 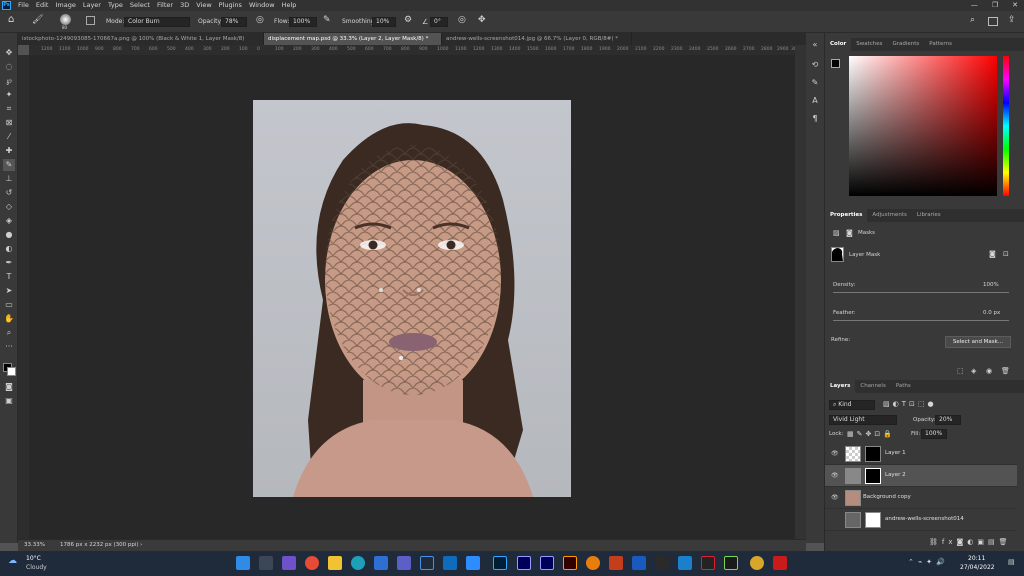 I want to click on character-panel-icon: A, so click(x=815, y=101).